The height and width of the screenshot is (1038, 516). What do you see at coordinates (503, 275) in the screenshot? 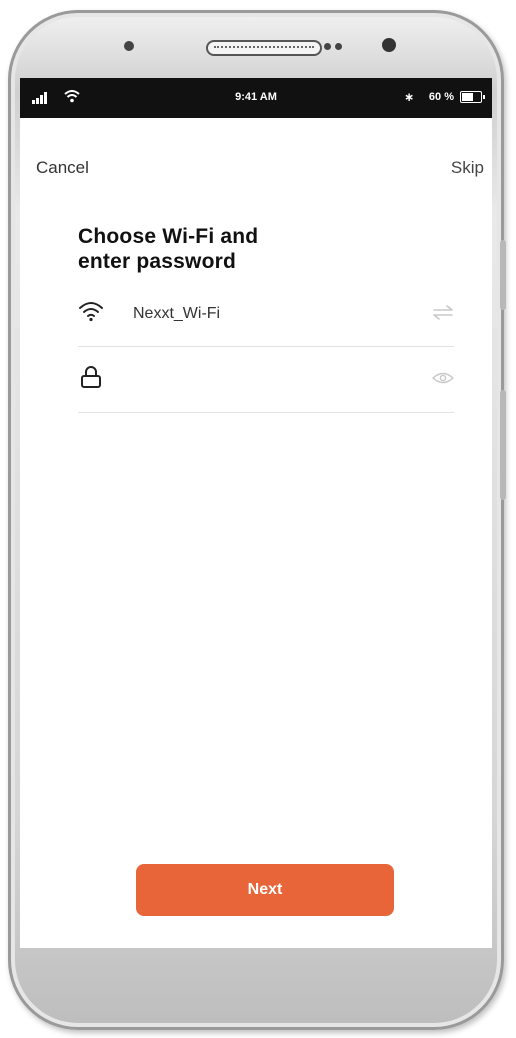
I see `volume-button` at bounding box center [503, 275].